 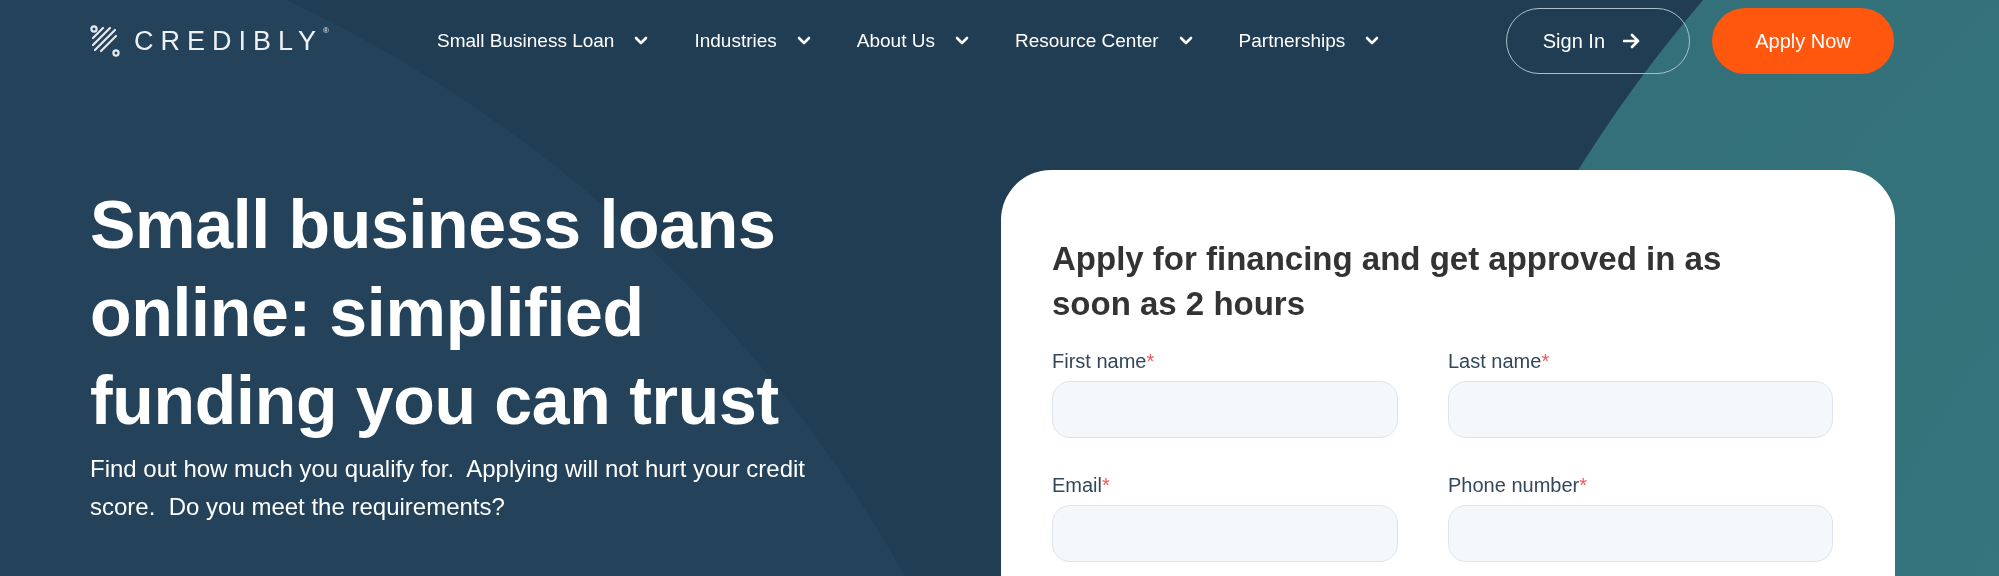 I want to click on nav-menu-item: About Us, so click(x=912, y=41).